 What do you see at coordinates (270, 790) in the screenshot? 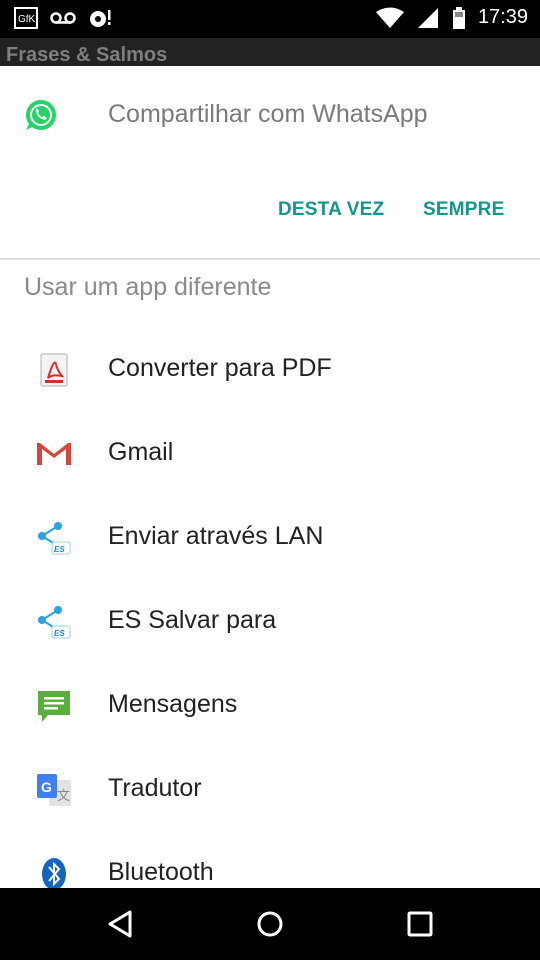
I see `app-item-tradutor: 文 G Tradutor` at bounding box center [270, 790].